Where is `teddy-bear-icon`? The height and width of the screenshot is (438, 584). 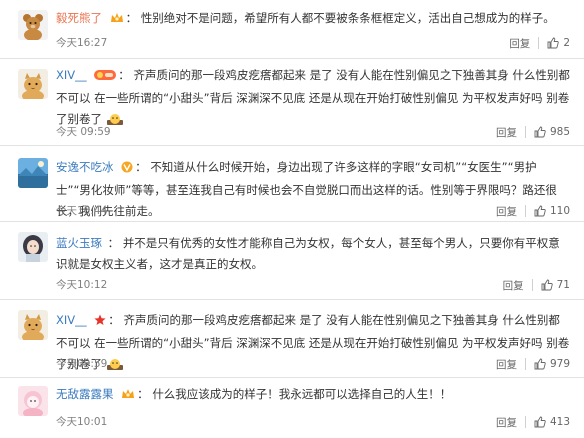 teddy-bear-icon is located at coordinates (33, 25).